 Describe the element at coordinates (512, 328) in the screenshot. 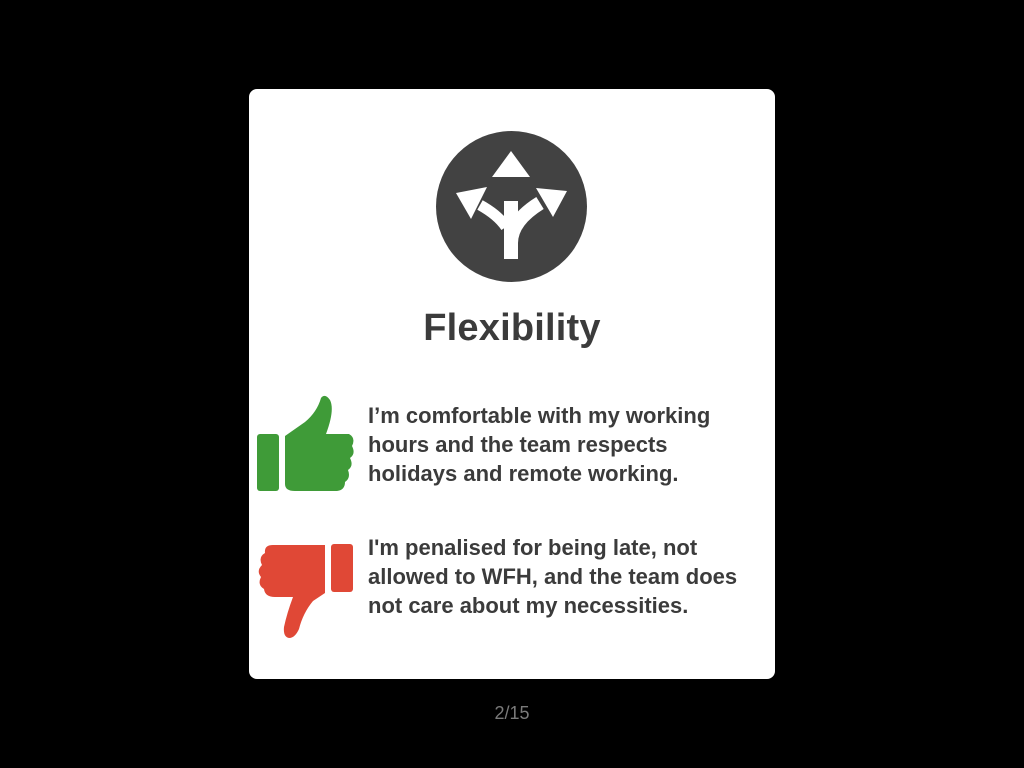

I see `card-title: Flexibility` at that location.